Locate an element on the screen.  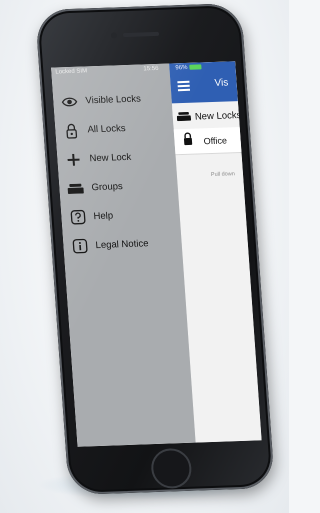
padlock-icon is located at coordinates (188, 141).